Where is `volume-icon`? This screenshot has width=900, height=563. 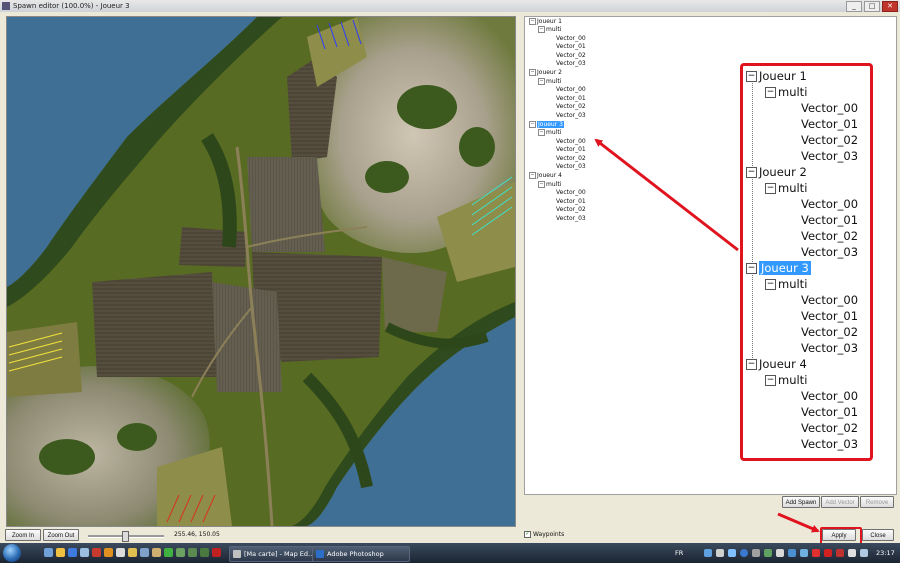 volume-icon is located at coordinates (864, 553).